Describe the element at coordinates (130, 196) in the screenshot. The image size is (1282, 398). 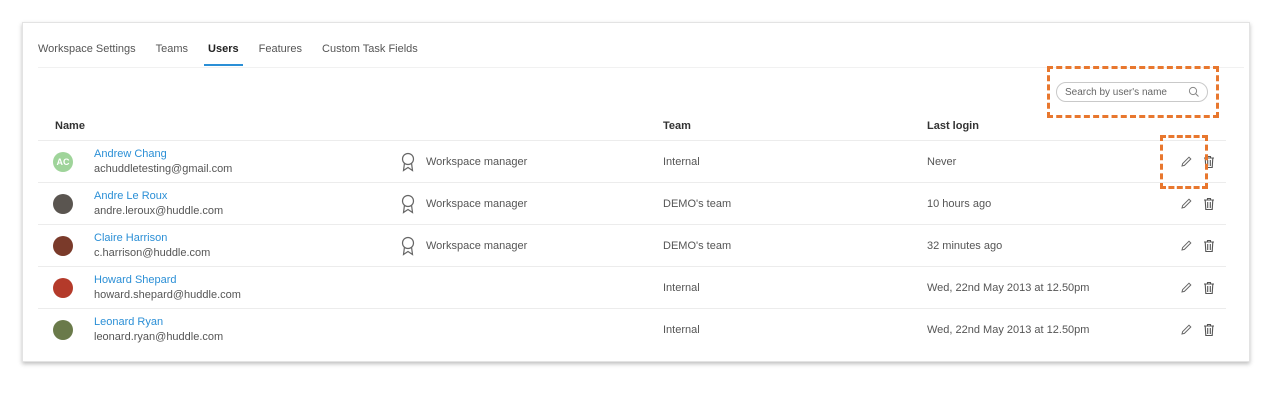
I see `user-name-link: Andre Le Roux` at that location.